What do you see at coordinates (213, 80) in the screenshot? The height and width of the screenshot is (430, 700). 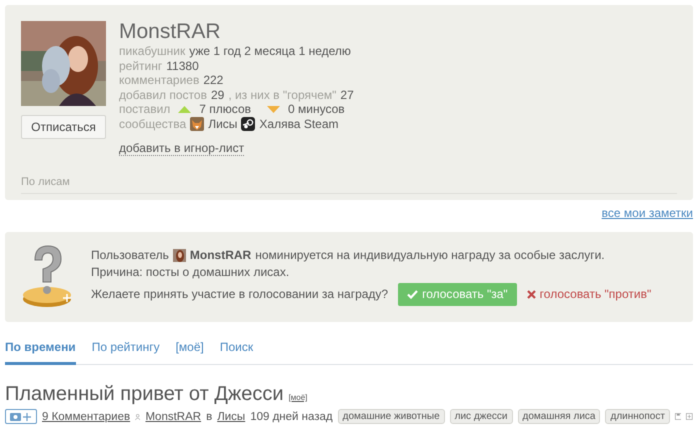 I see `stat-value: 222` at bounding box center [213, 80].